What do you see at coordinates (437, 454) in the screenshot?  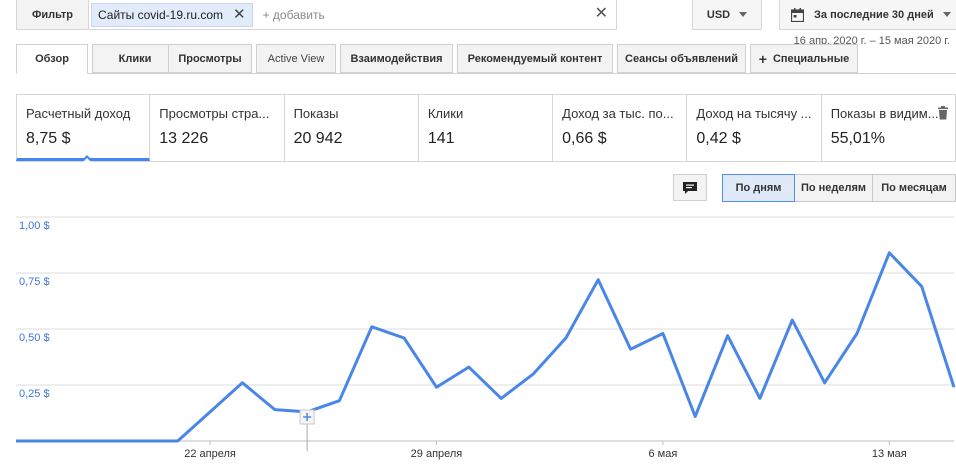 I see `x-tick-label: 29 апреля` at bounding box center [437, 454].